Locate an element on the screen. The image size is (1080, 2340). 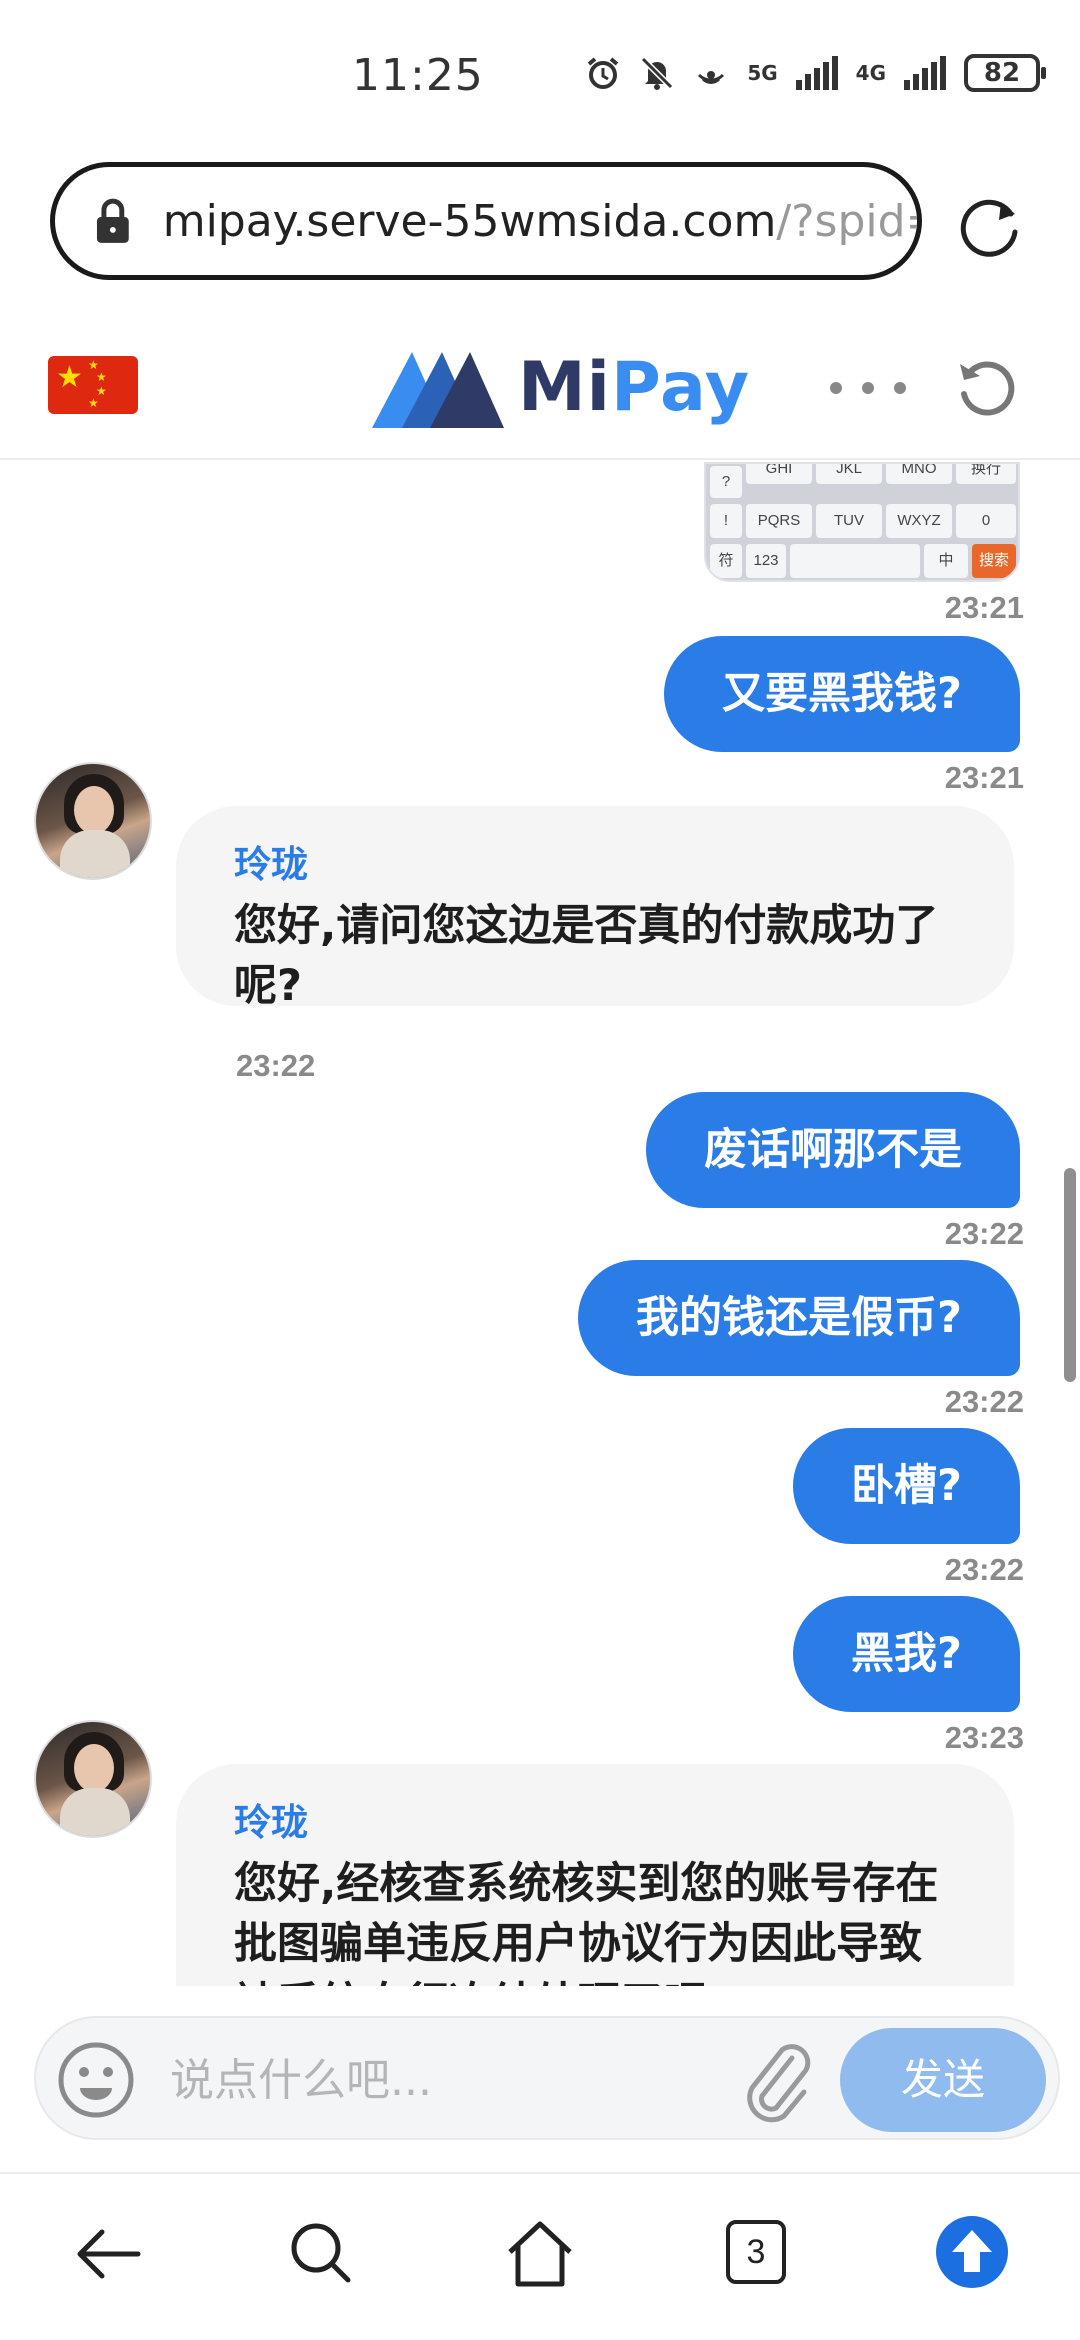
logo-mi: Mi is located at coordinates (564, 387).